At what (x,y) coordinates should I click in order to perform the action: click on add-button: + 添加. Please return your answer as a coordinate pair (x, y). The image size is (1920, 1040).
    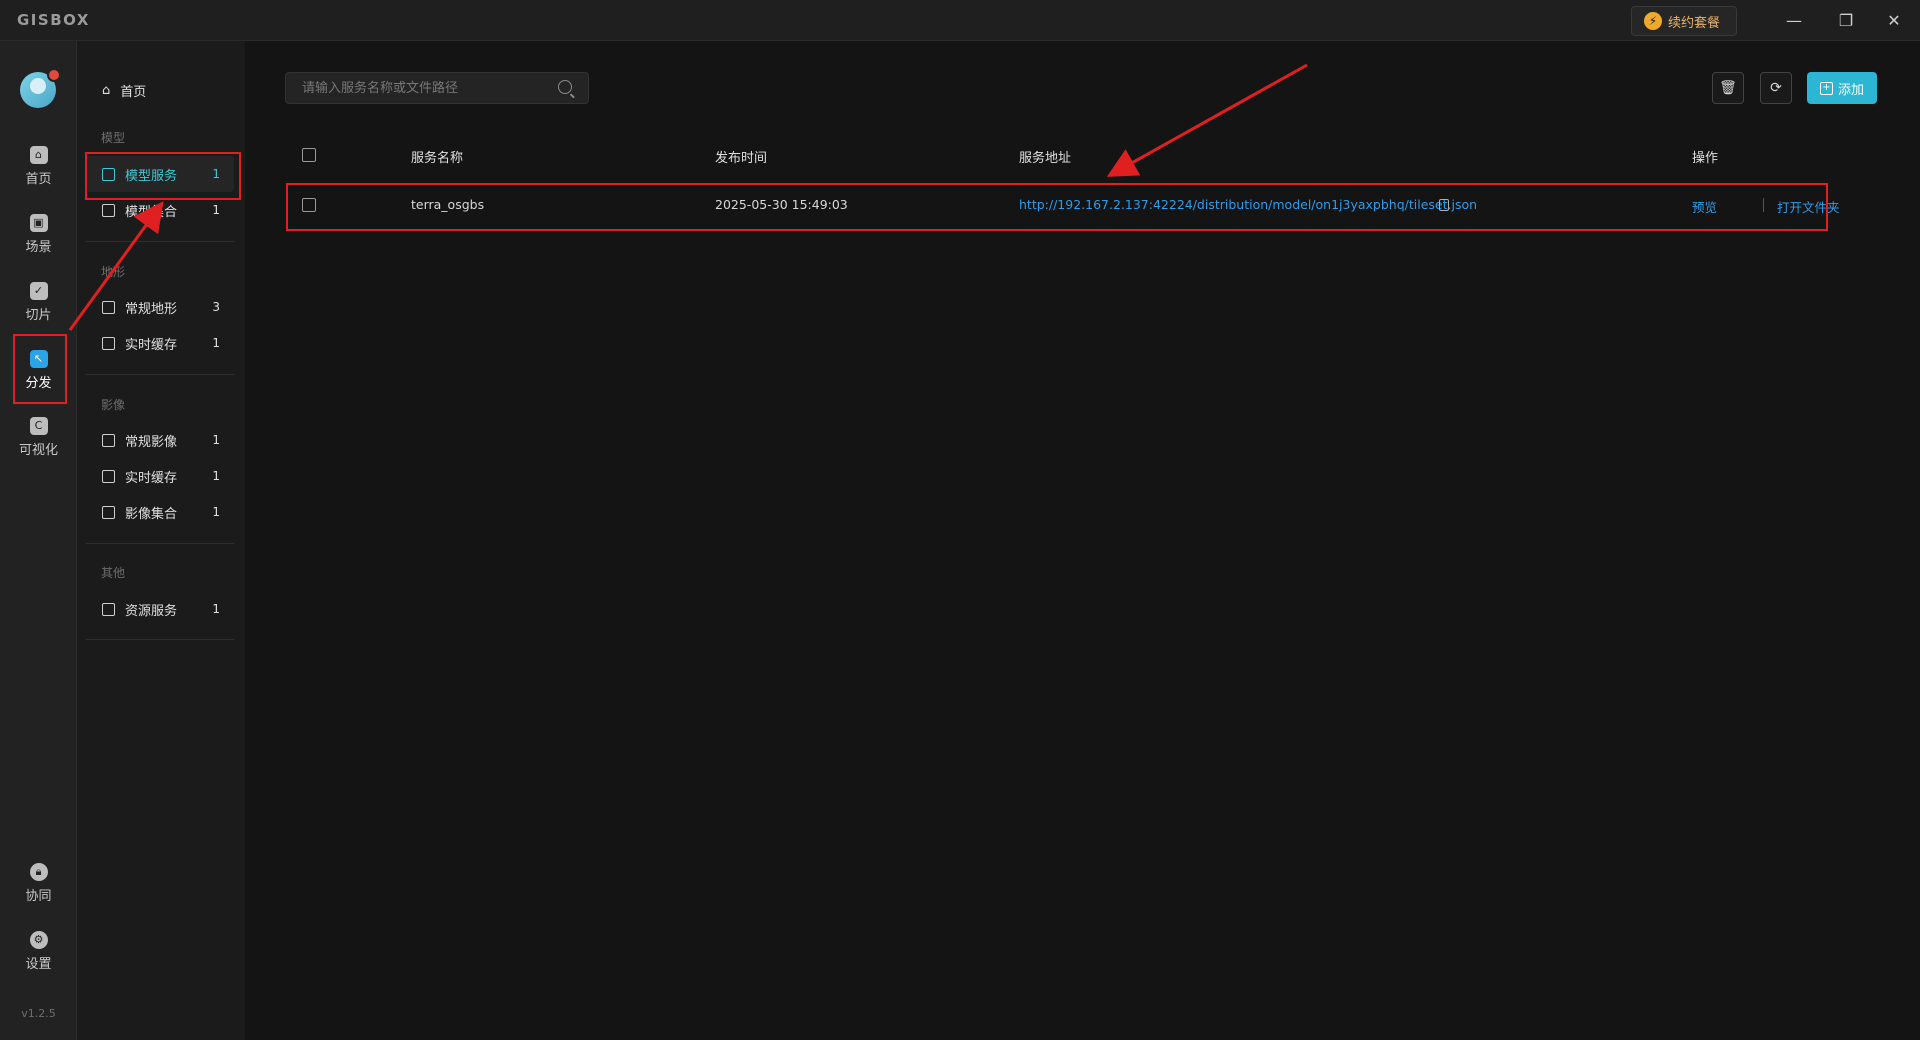
    Looking at the image, I should click on (1842, 88).